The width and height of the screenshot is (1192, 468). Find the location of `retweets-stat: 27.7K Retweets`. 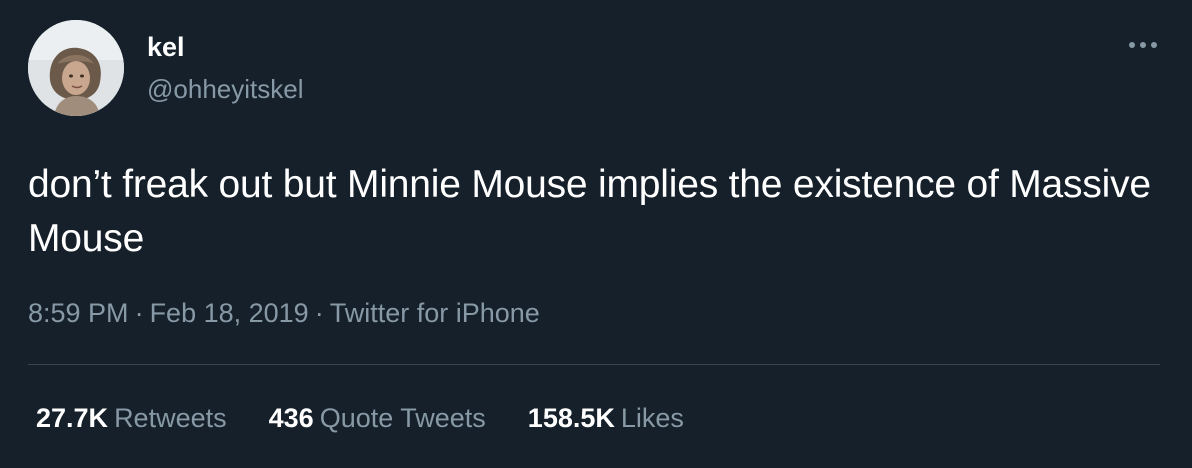

retweets-stat: 27.7K Retweets is located at coordinates (131, 418).